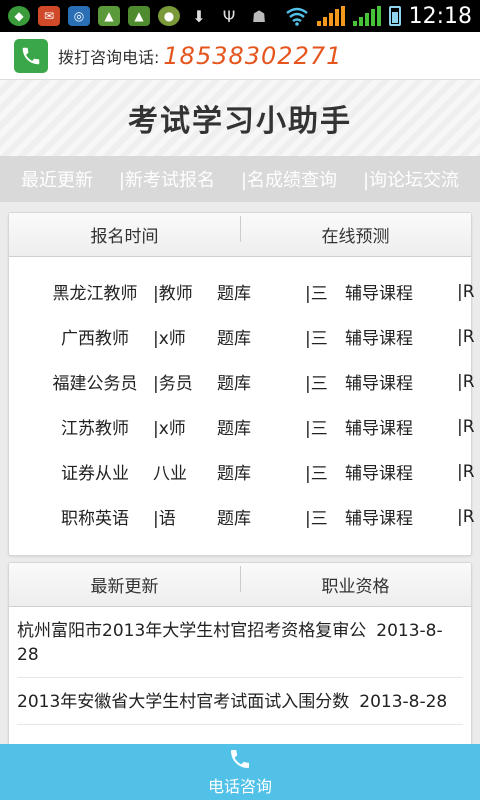  What do you see at coordinates (240, 179) in the screenshot?
I see `nav-strip: 最近更新 |新考试报名 |名成绩查询 |询论坛交流` at bounding box center [240, 179].